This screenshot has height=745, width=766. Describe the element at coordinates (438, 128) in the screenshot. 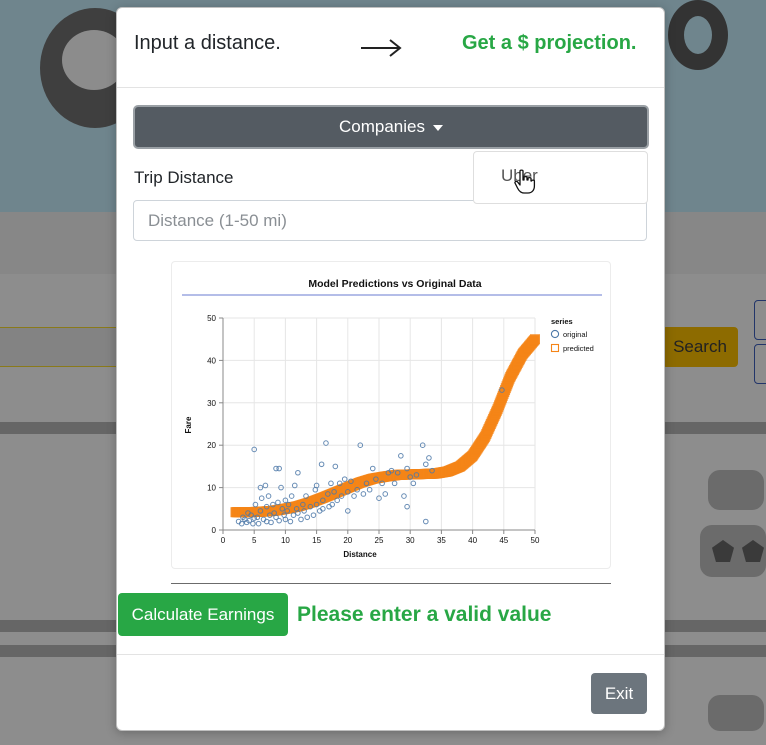

I see `caret-down-icon` at that location.